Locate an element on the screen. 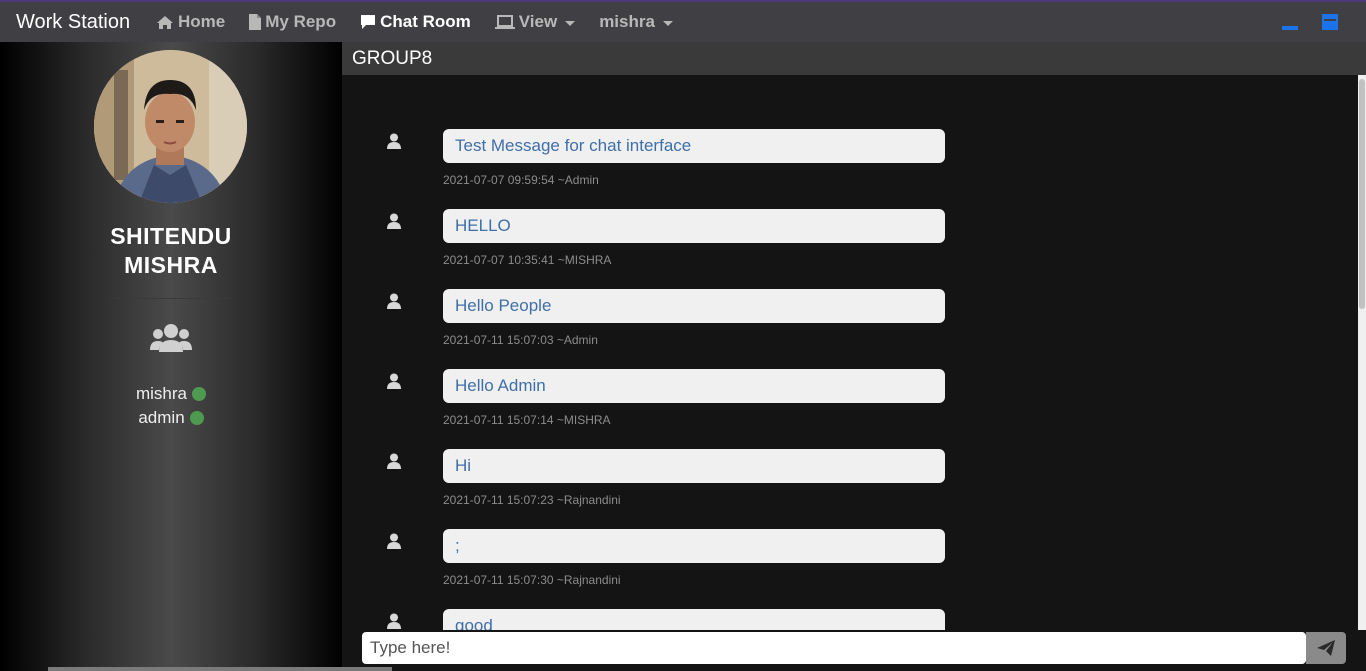 The width and height of the screenshot is (1366, 671). message-meta: 2021-07-07 09:59:54 ~Admin is located at coordinates (521, 180).